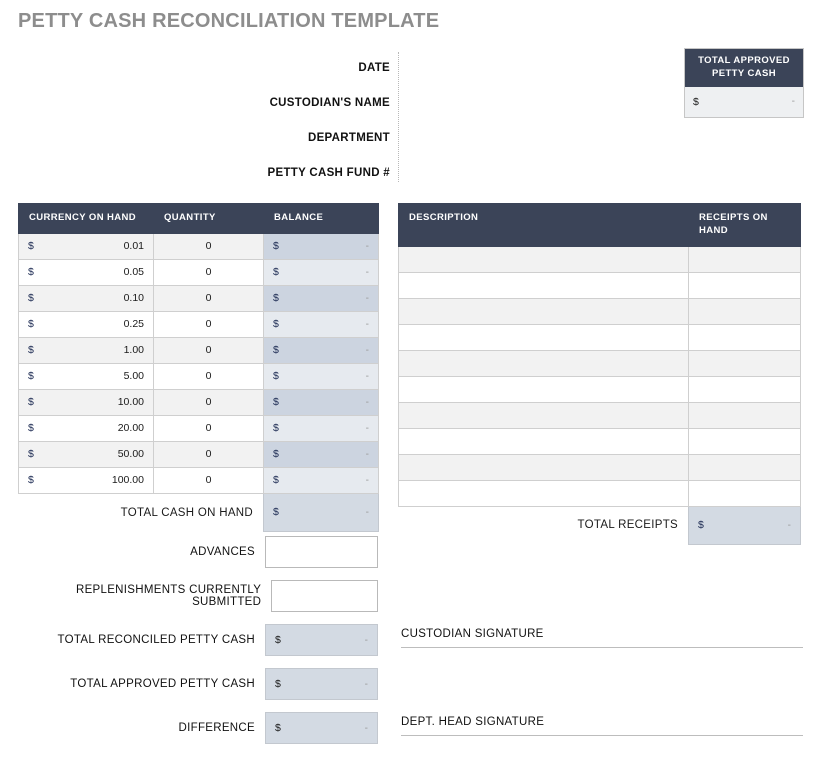  Describe the element at coordinates (86, 272) in the screenshot. I see `currency-denomination-cell: $0.05` at that location.